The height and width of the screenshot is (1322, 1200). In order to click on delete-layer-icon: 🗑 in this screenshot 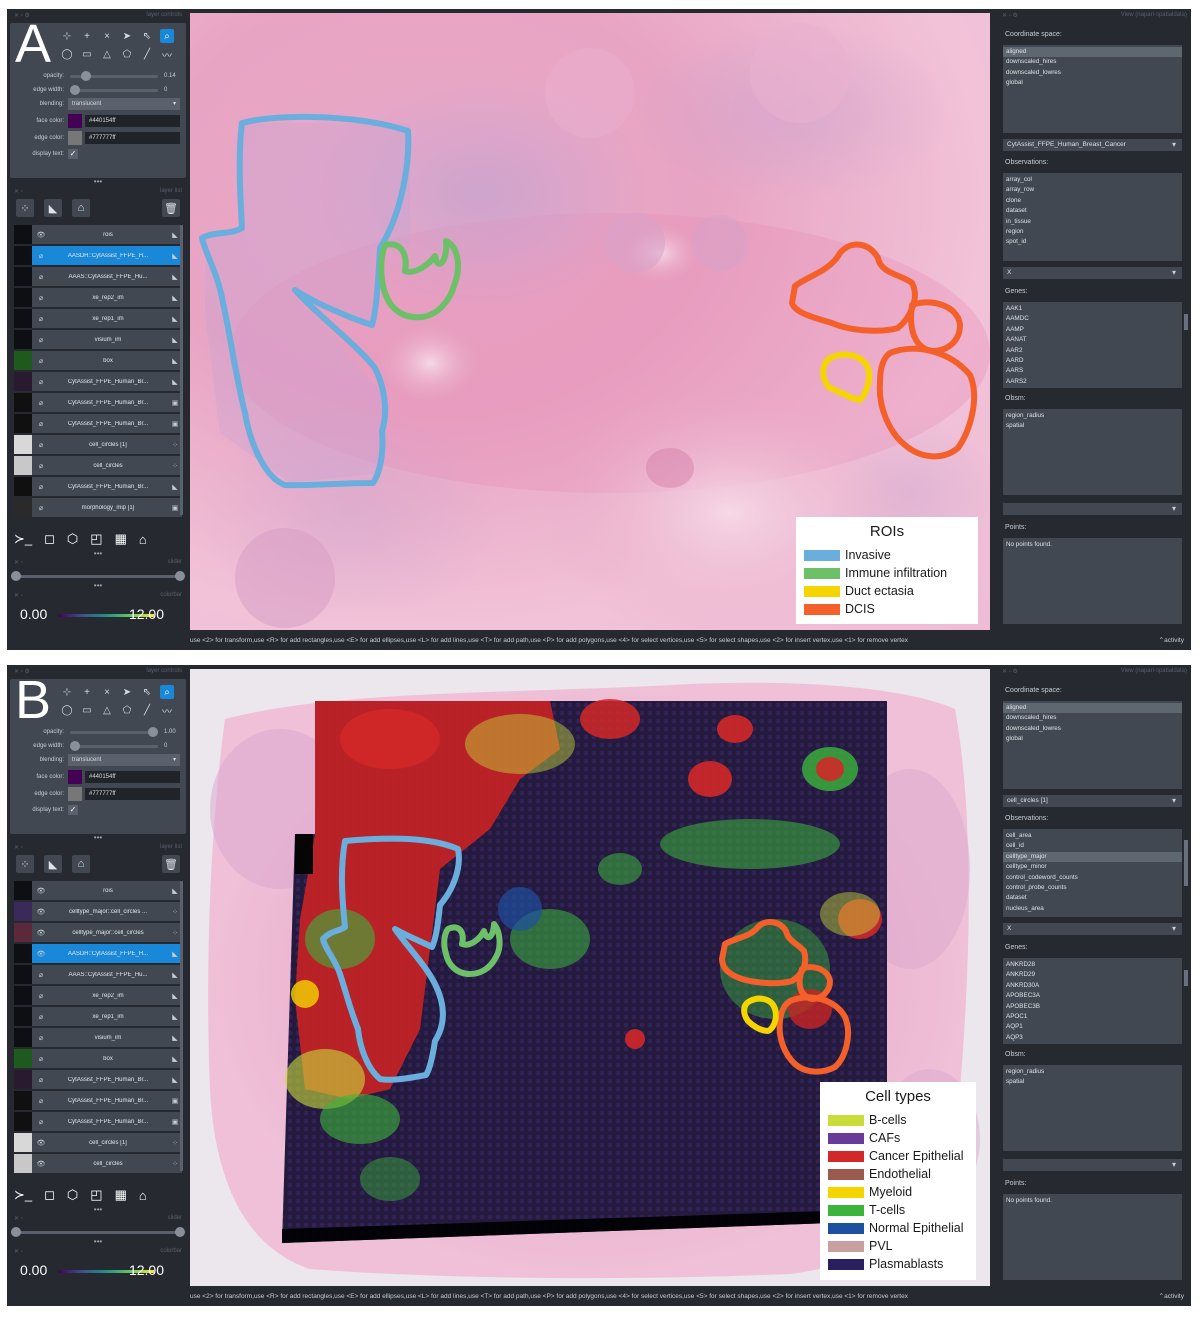, I will do `click(171, 208)`.